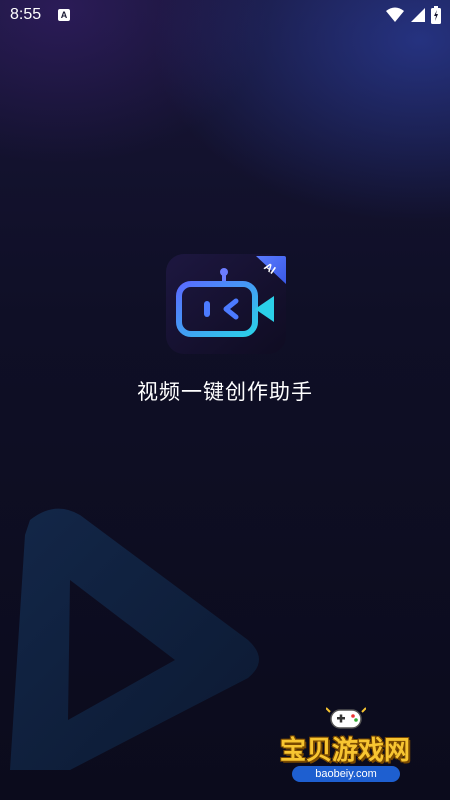  What do you see at coordinates (344, 751) in the screenshot?
I see `watermark-title: 宝贝游戏网` at bounding box center [344, 751].